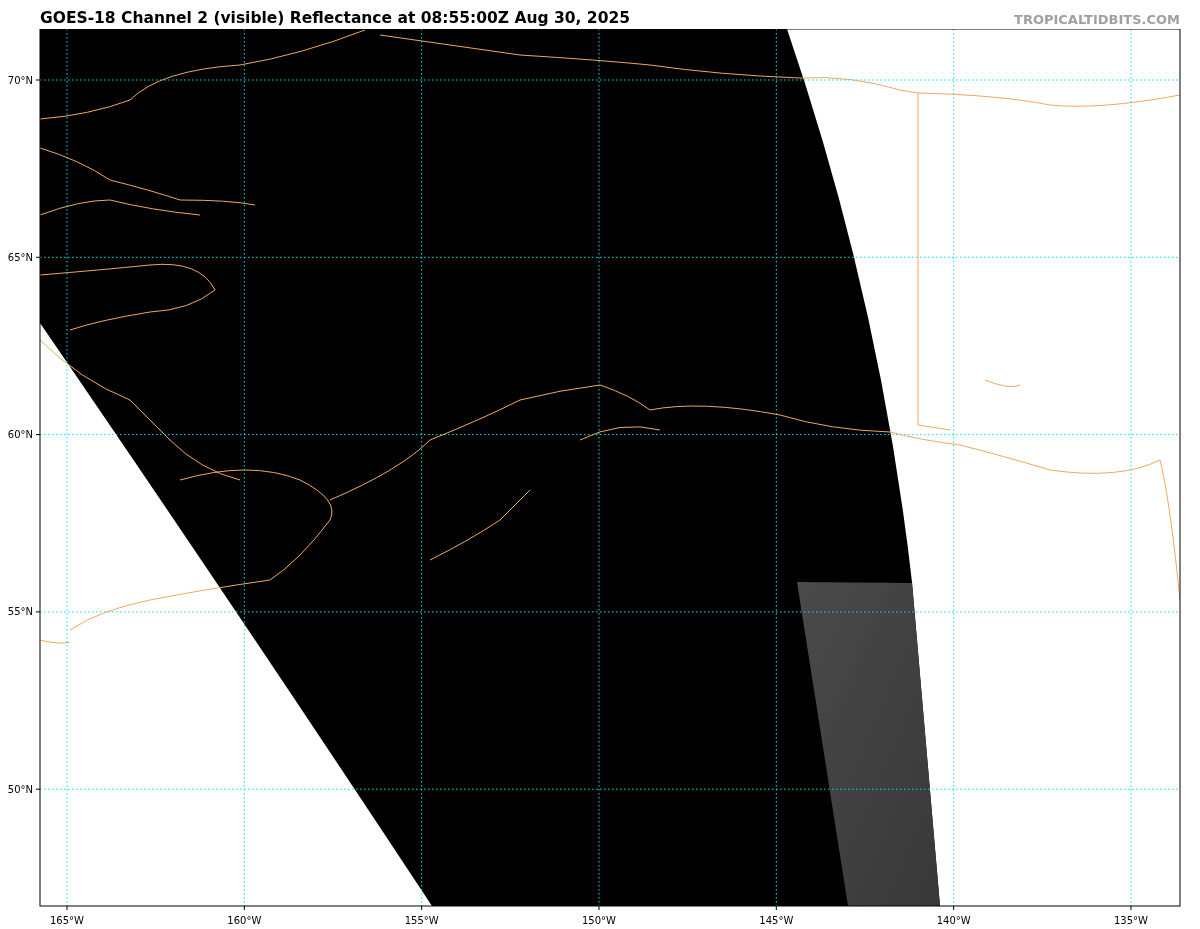 The width and height of the screenshot is (1200, 929). What do you see at coordinates (776, 920) in the screenshot?
I see `longitude-label: 145°W` at bounding box center [776, 920].